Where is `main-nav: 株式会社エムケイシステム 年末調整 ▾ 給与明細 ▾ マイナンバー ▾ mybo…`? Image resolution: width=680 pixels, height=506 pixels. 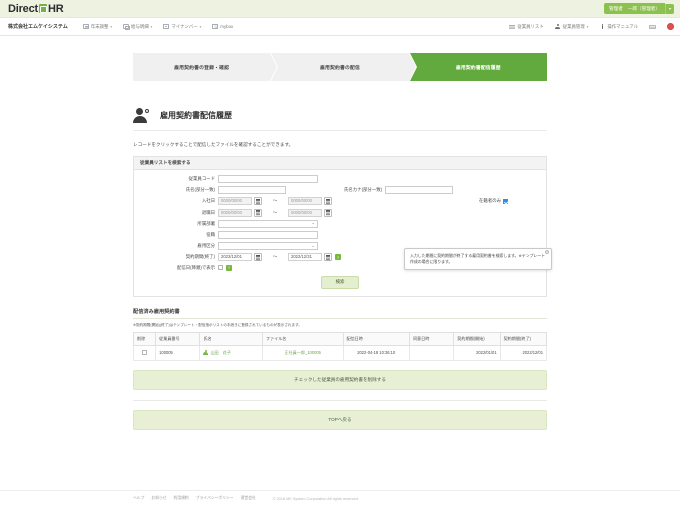 main-nav: 株式会社エムケイシステム 年末調整 ▾ 給与明細 ▾ マイナンバー ▾ mybo… is located at coordinates (340, 27).